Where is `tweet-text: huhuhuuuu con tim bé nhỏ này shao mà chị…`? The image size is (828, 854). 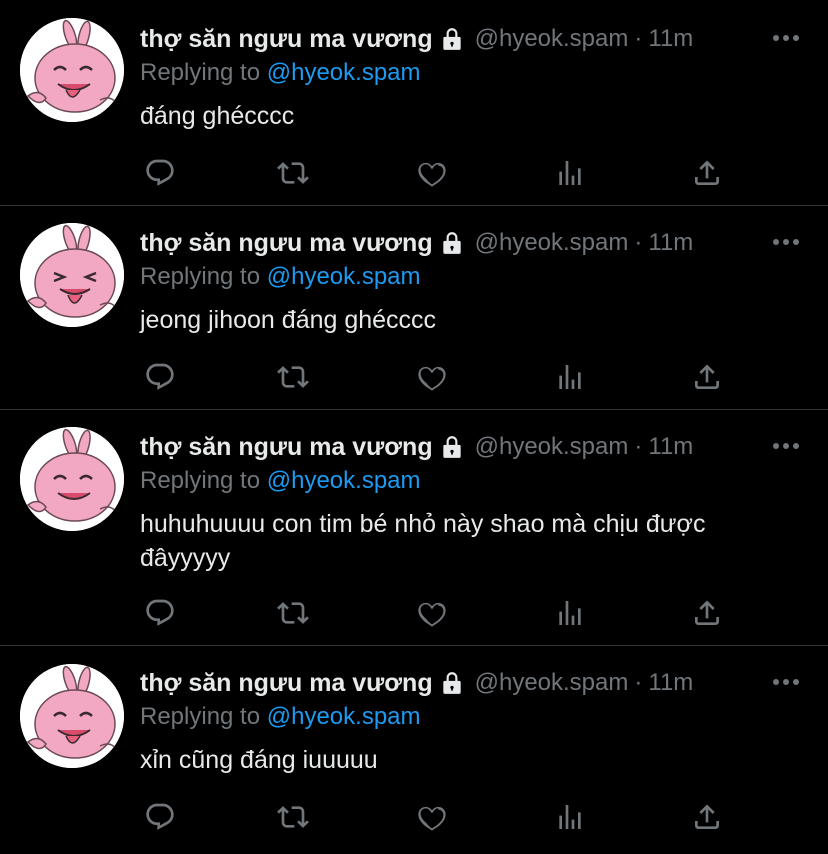 tweet-text: huhuhuuuu con tim bé nhỏ này shao mà chị… is located at coordinates (423, 541).